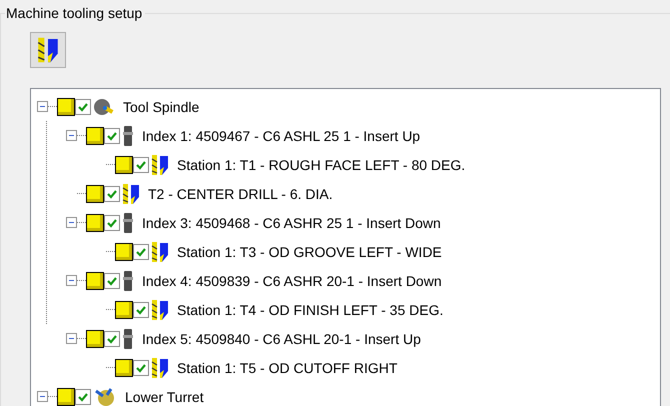  What do you see at coordinates (292, 281) in the screenshot?
I see `tree-item-label: Index 4: 4509839 - C6 ASHR 20-1 - Insert Down` at bounding box center [292, 281].